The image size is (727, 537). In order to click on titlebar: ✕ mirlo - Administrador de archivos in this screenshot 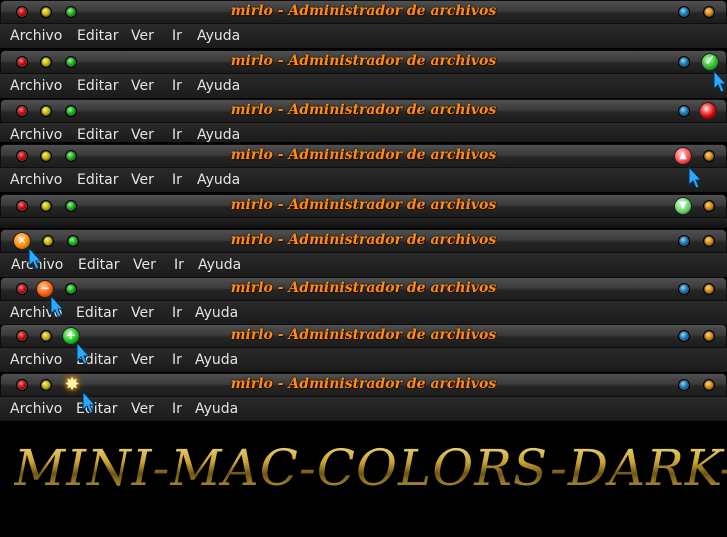, I will do `click(363, 241)`.